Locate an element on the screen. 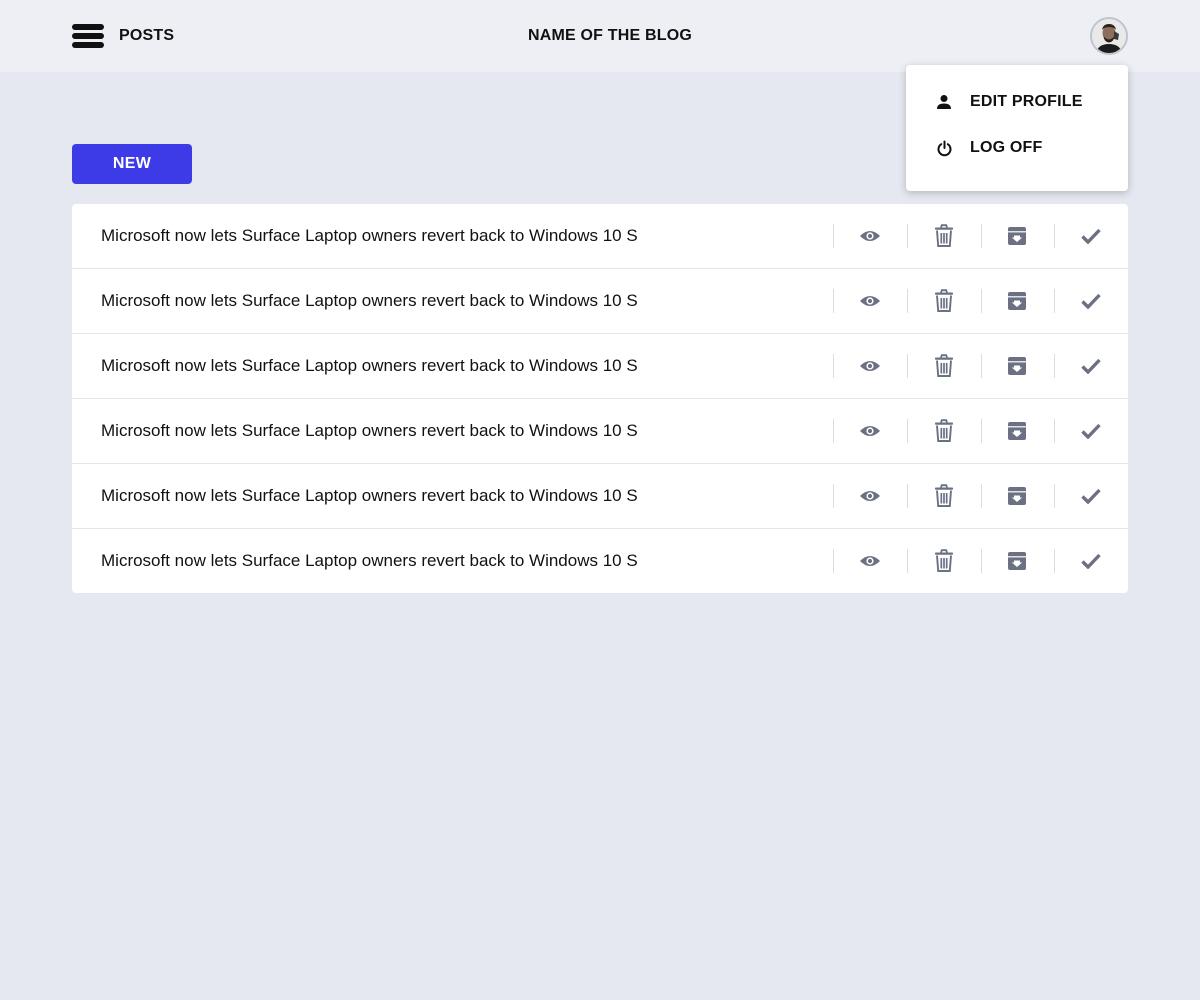 This screenshot has height=1000, width=1200. avatar-image is located at coordinates (1109, 36).